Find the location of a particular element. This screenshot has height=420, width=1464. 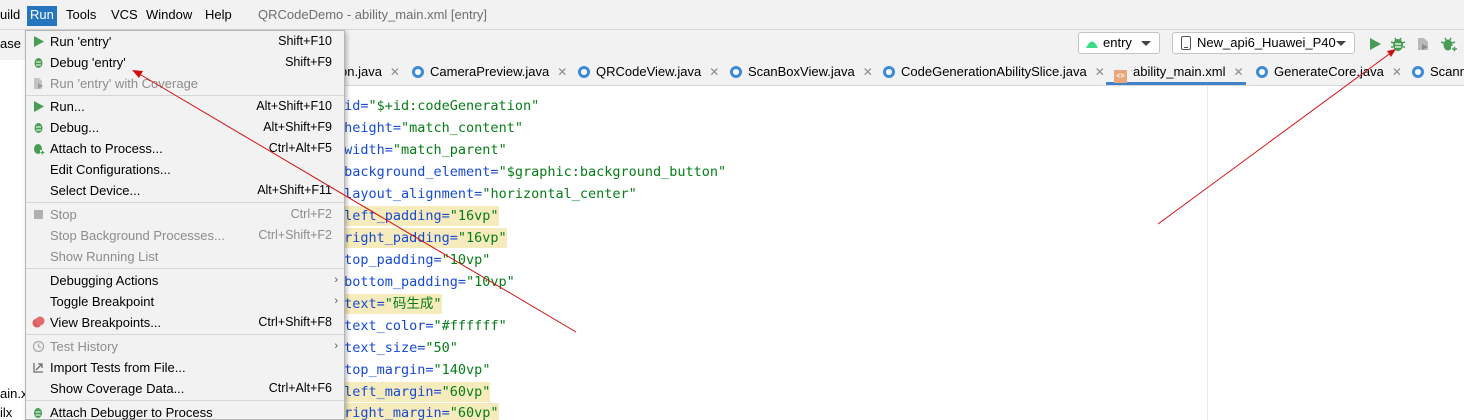

annotation-arrow-line is located at coordinates (1275, 138).